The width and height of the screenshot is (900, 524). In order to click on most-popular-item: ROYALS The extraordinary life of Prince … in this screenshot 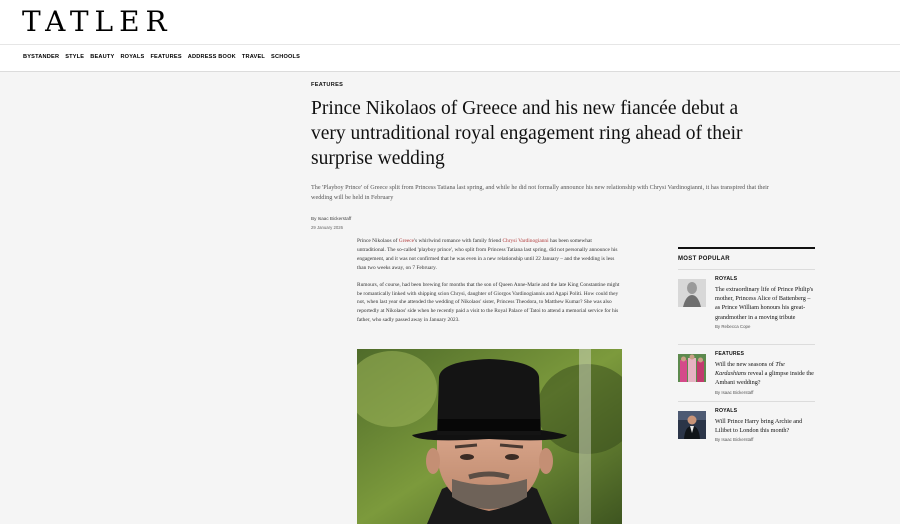, I will do `click(746, 306)`.